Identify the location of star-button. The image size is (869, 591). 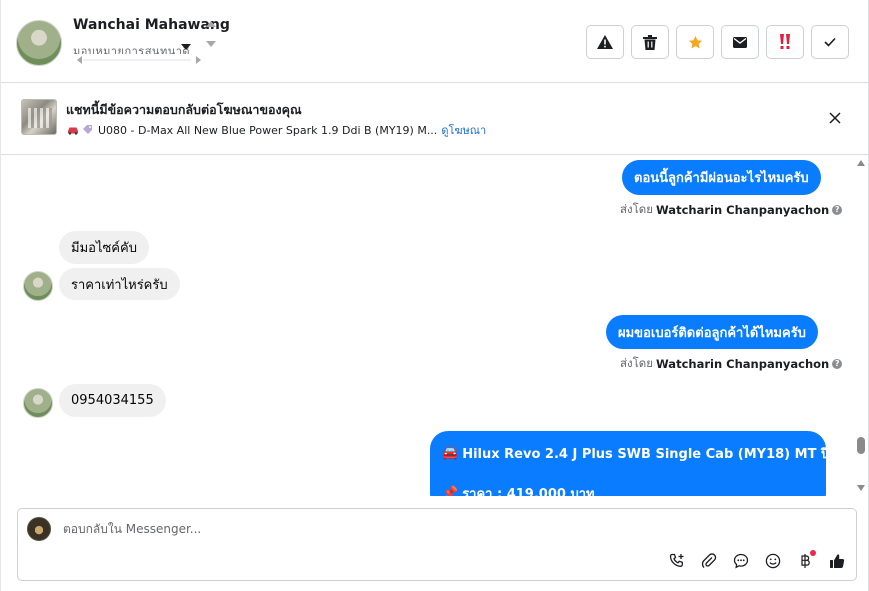
(695, 42).